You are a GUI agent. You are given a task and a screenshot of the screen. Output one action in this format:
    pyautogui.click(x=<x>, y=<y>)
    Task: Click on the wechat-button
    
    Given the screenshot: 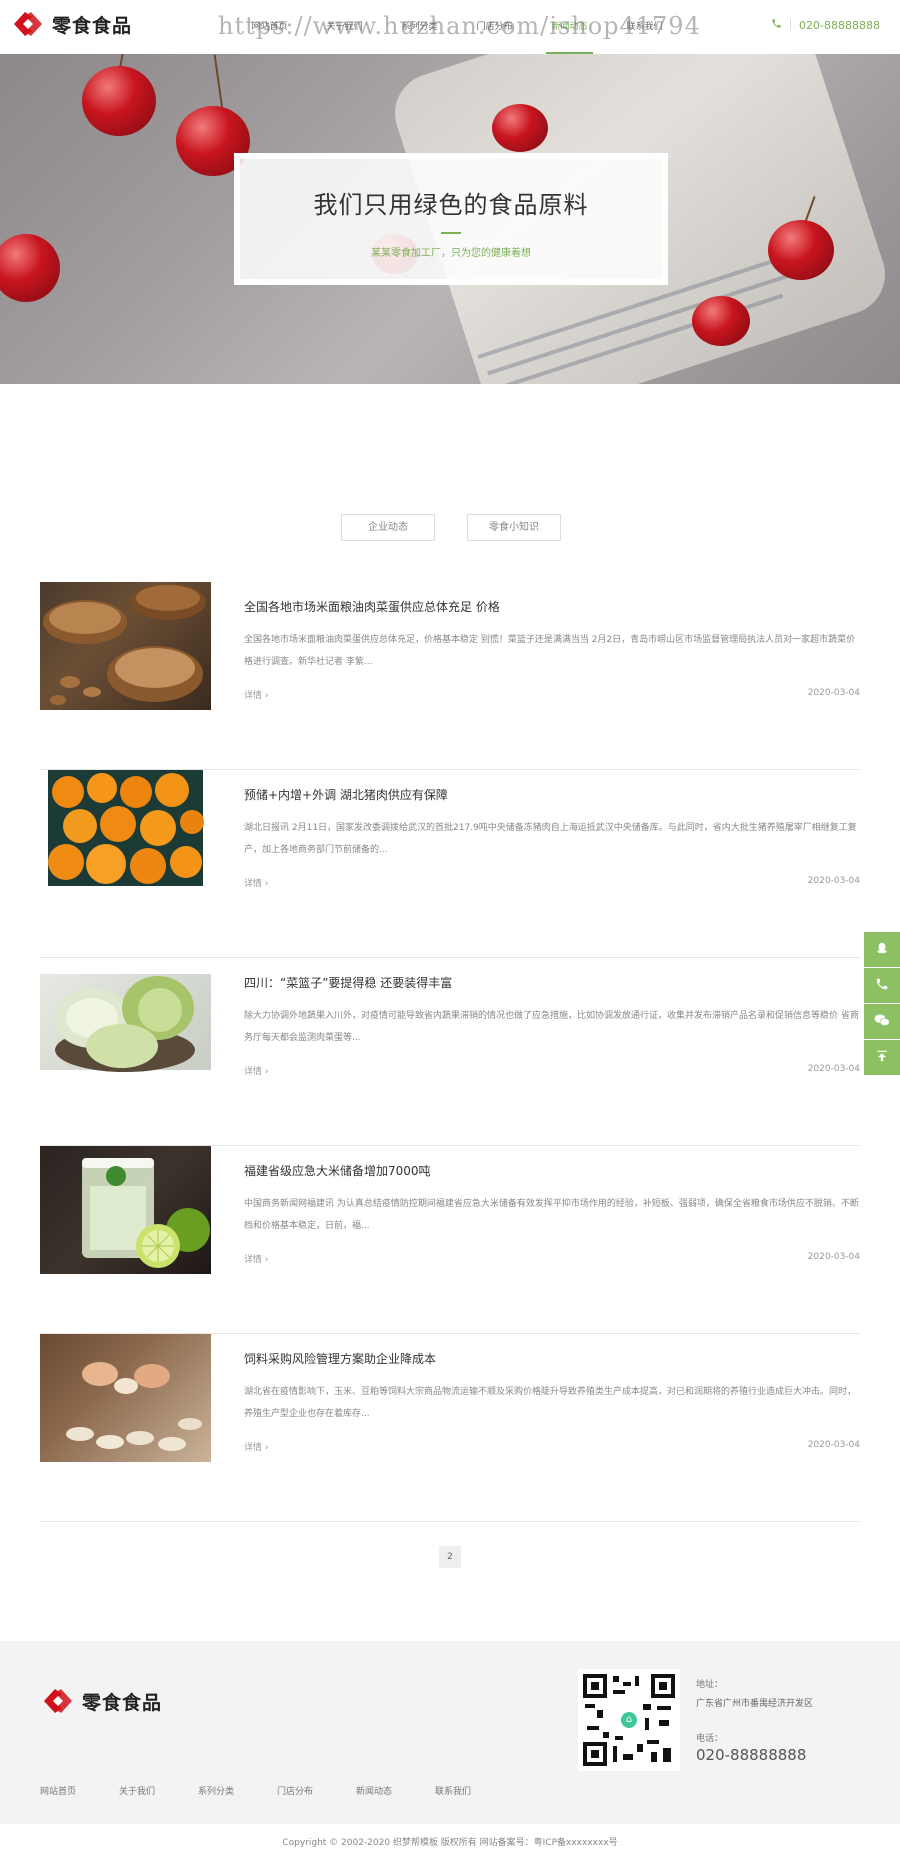 What is the action you would take?
    pyautogui.click(x=882, y=1021)
    